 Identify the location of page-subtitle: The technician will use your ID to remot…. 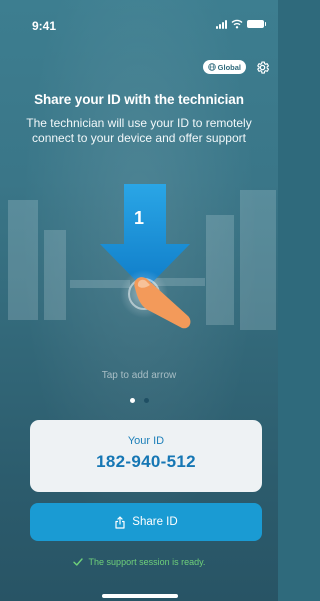
(139, 130).